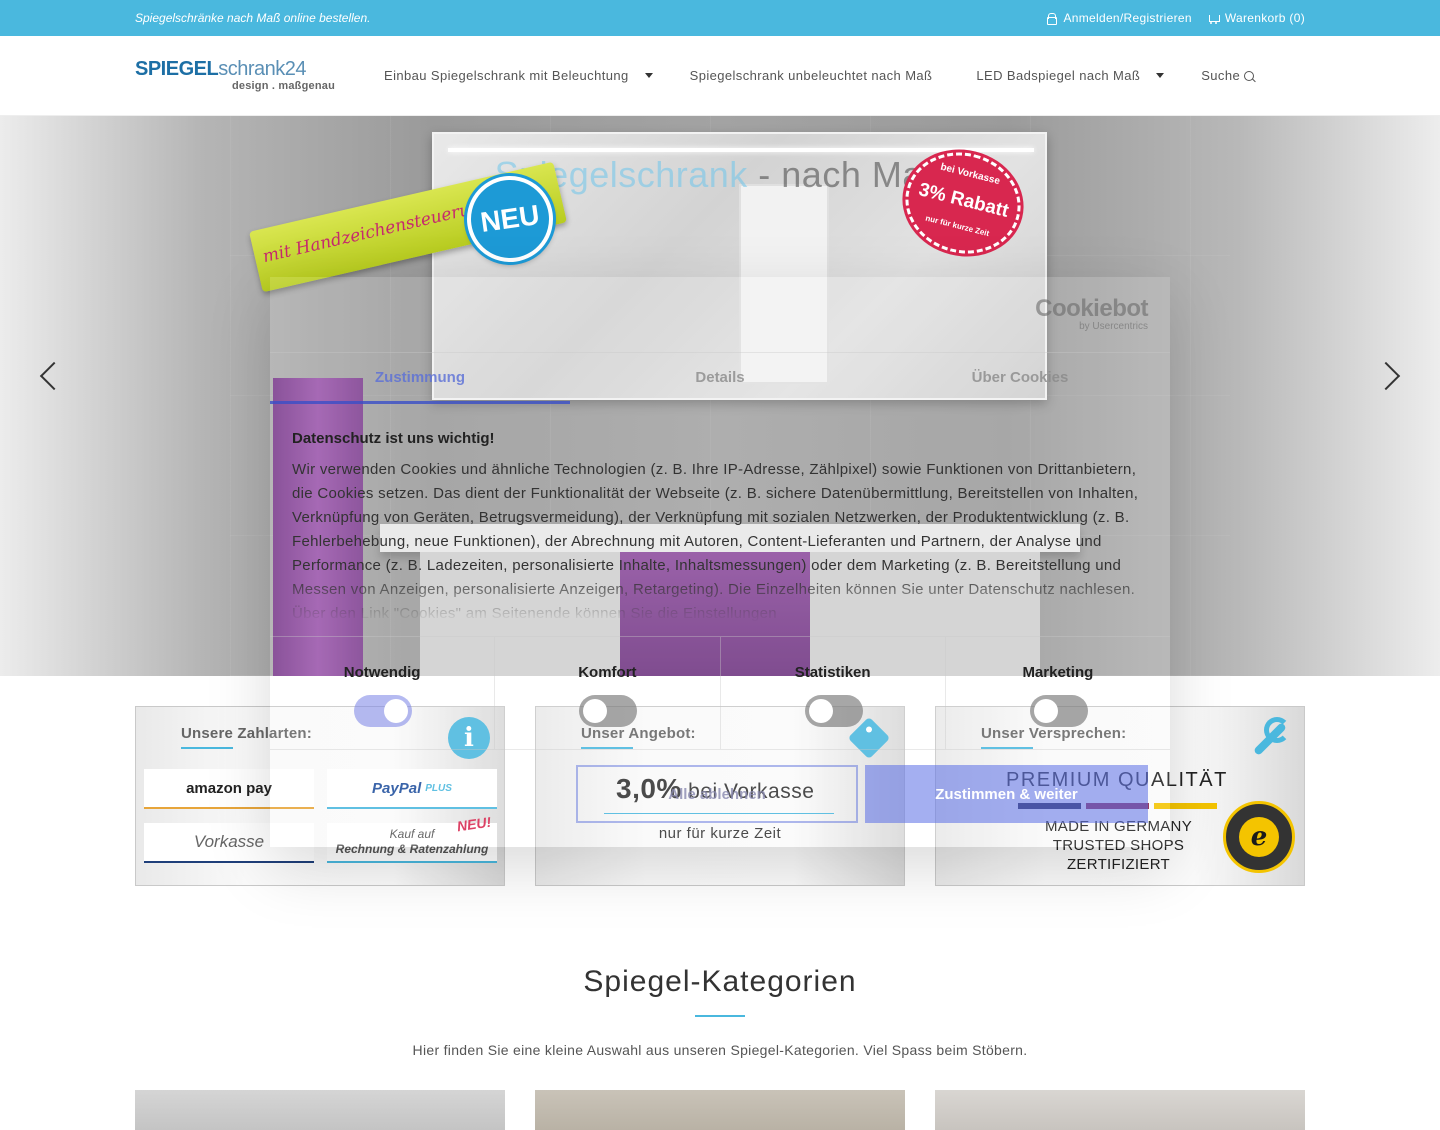 This screenshot has height=1130, width=1440. I want to click on site-logo: SPIEGELschrank24 design . maßgenau, so click(235, 76).